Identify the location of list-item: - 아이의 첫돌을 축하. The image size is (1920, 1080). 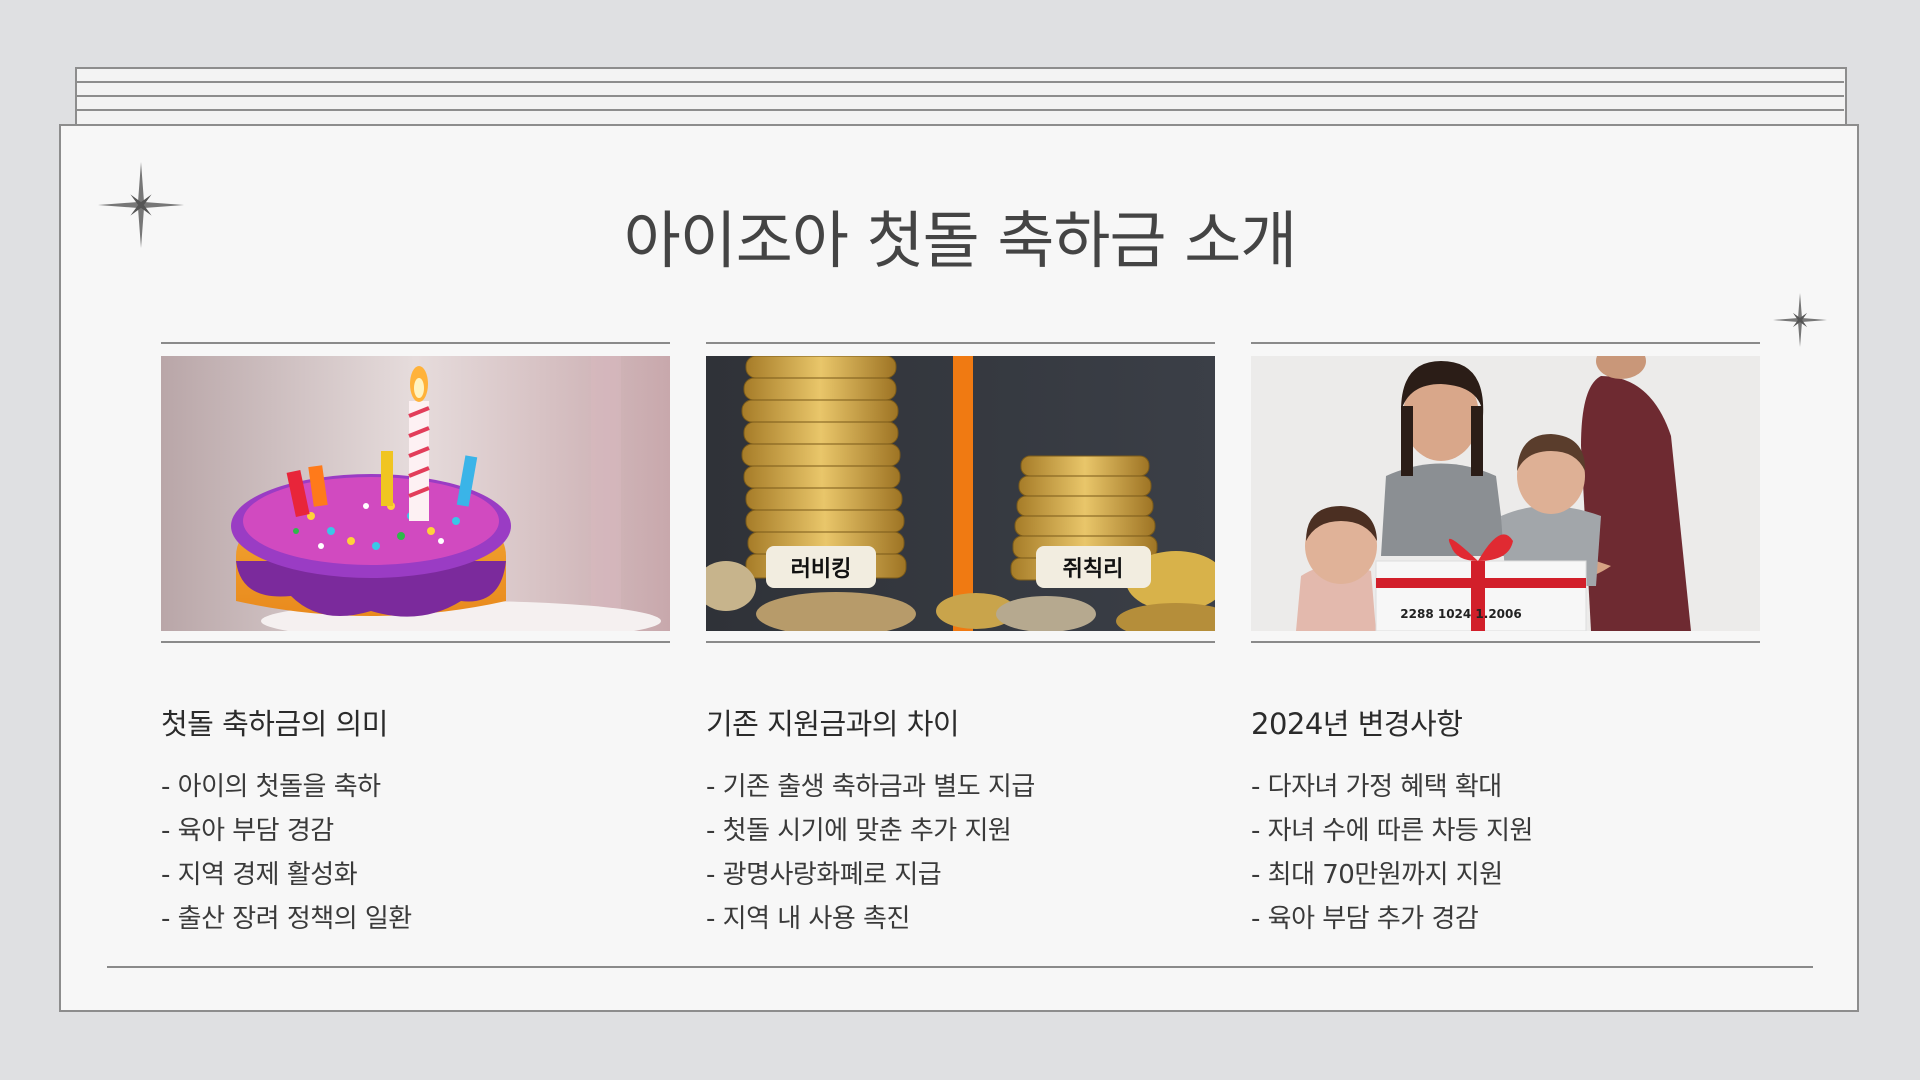
(271, 787).